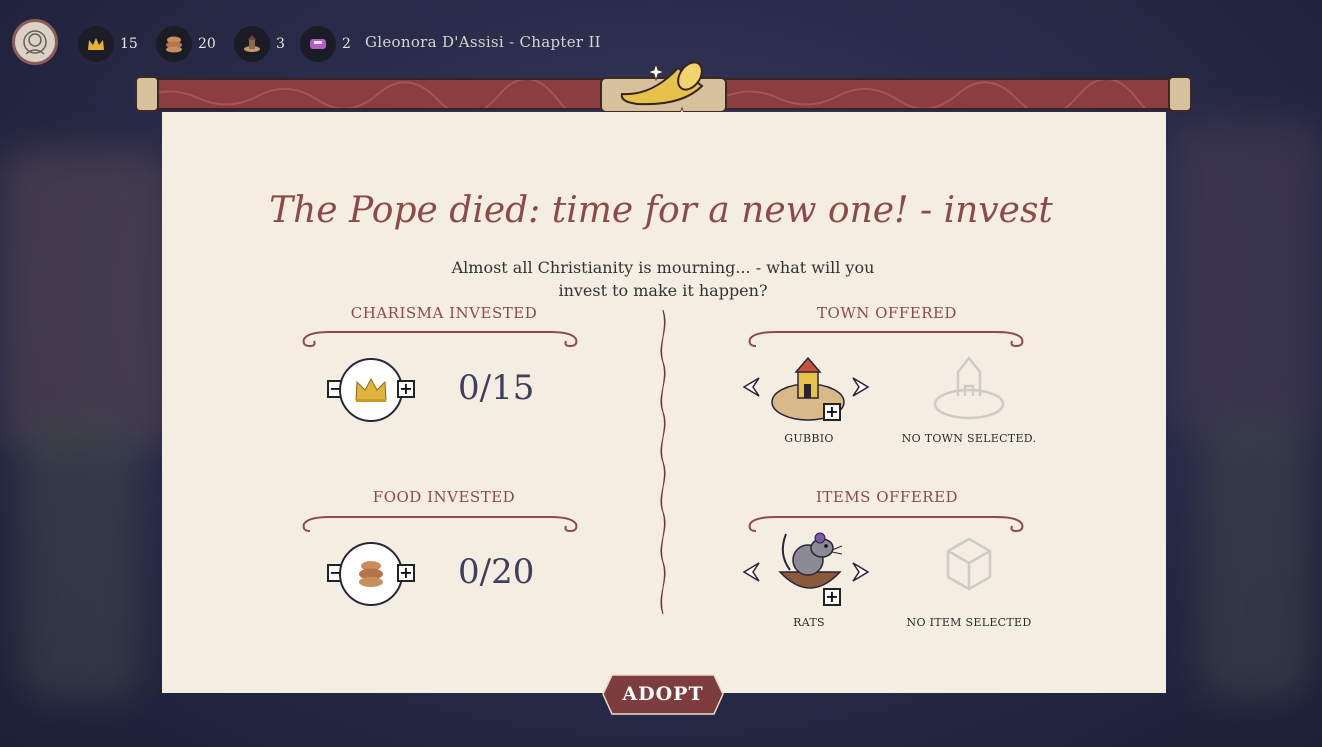 The width and height of the screenshot is (1322, 747). I want to click on resource-food: 20, so click(186, 44).